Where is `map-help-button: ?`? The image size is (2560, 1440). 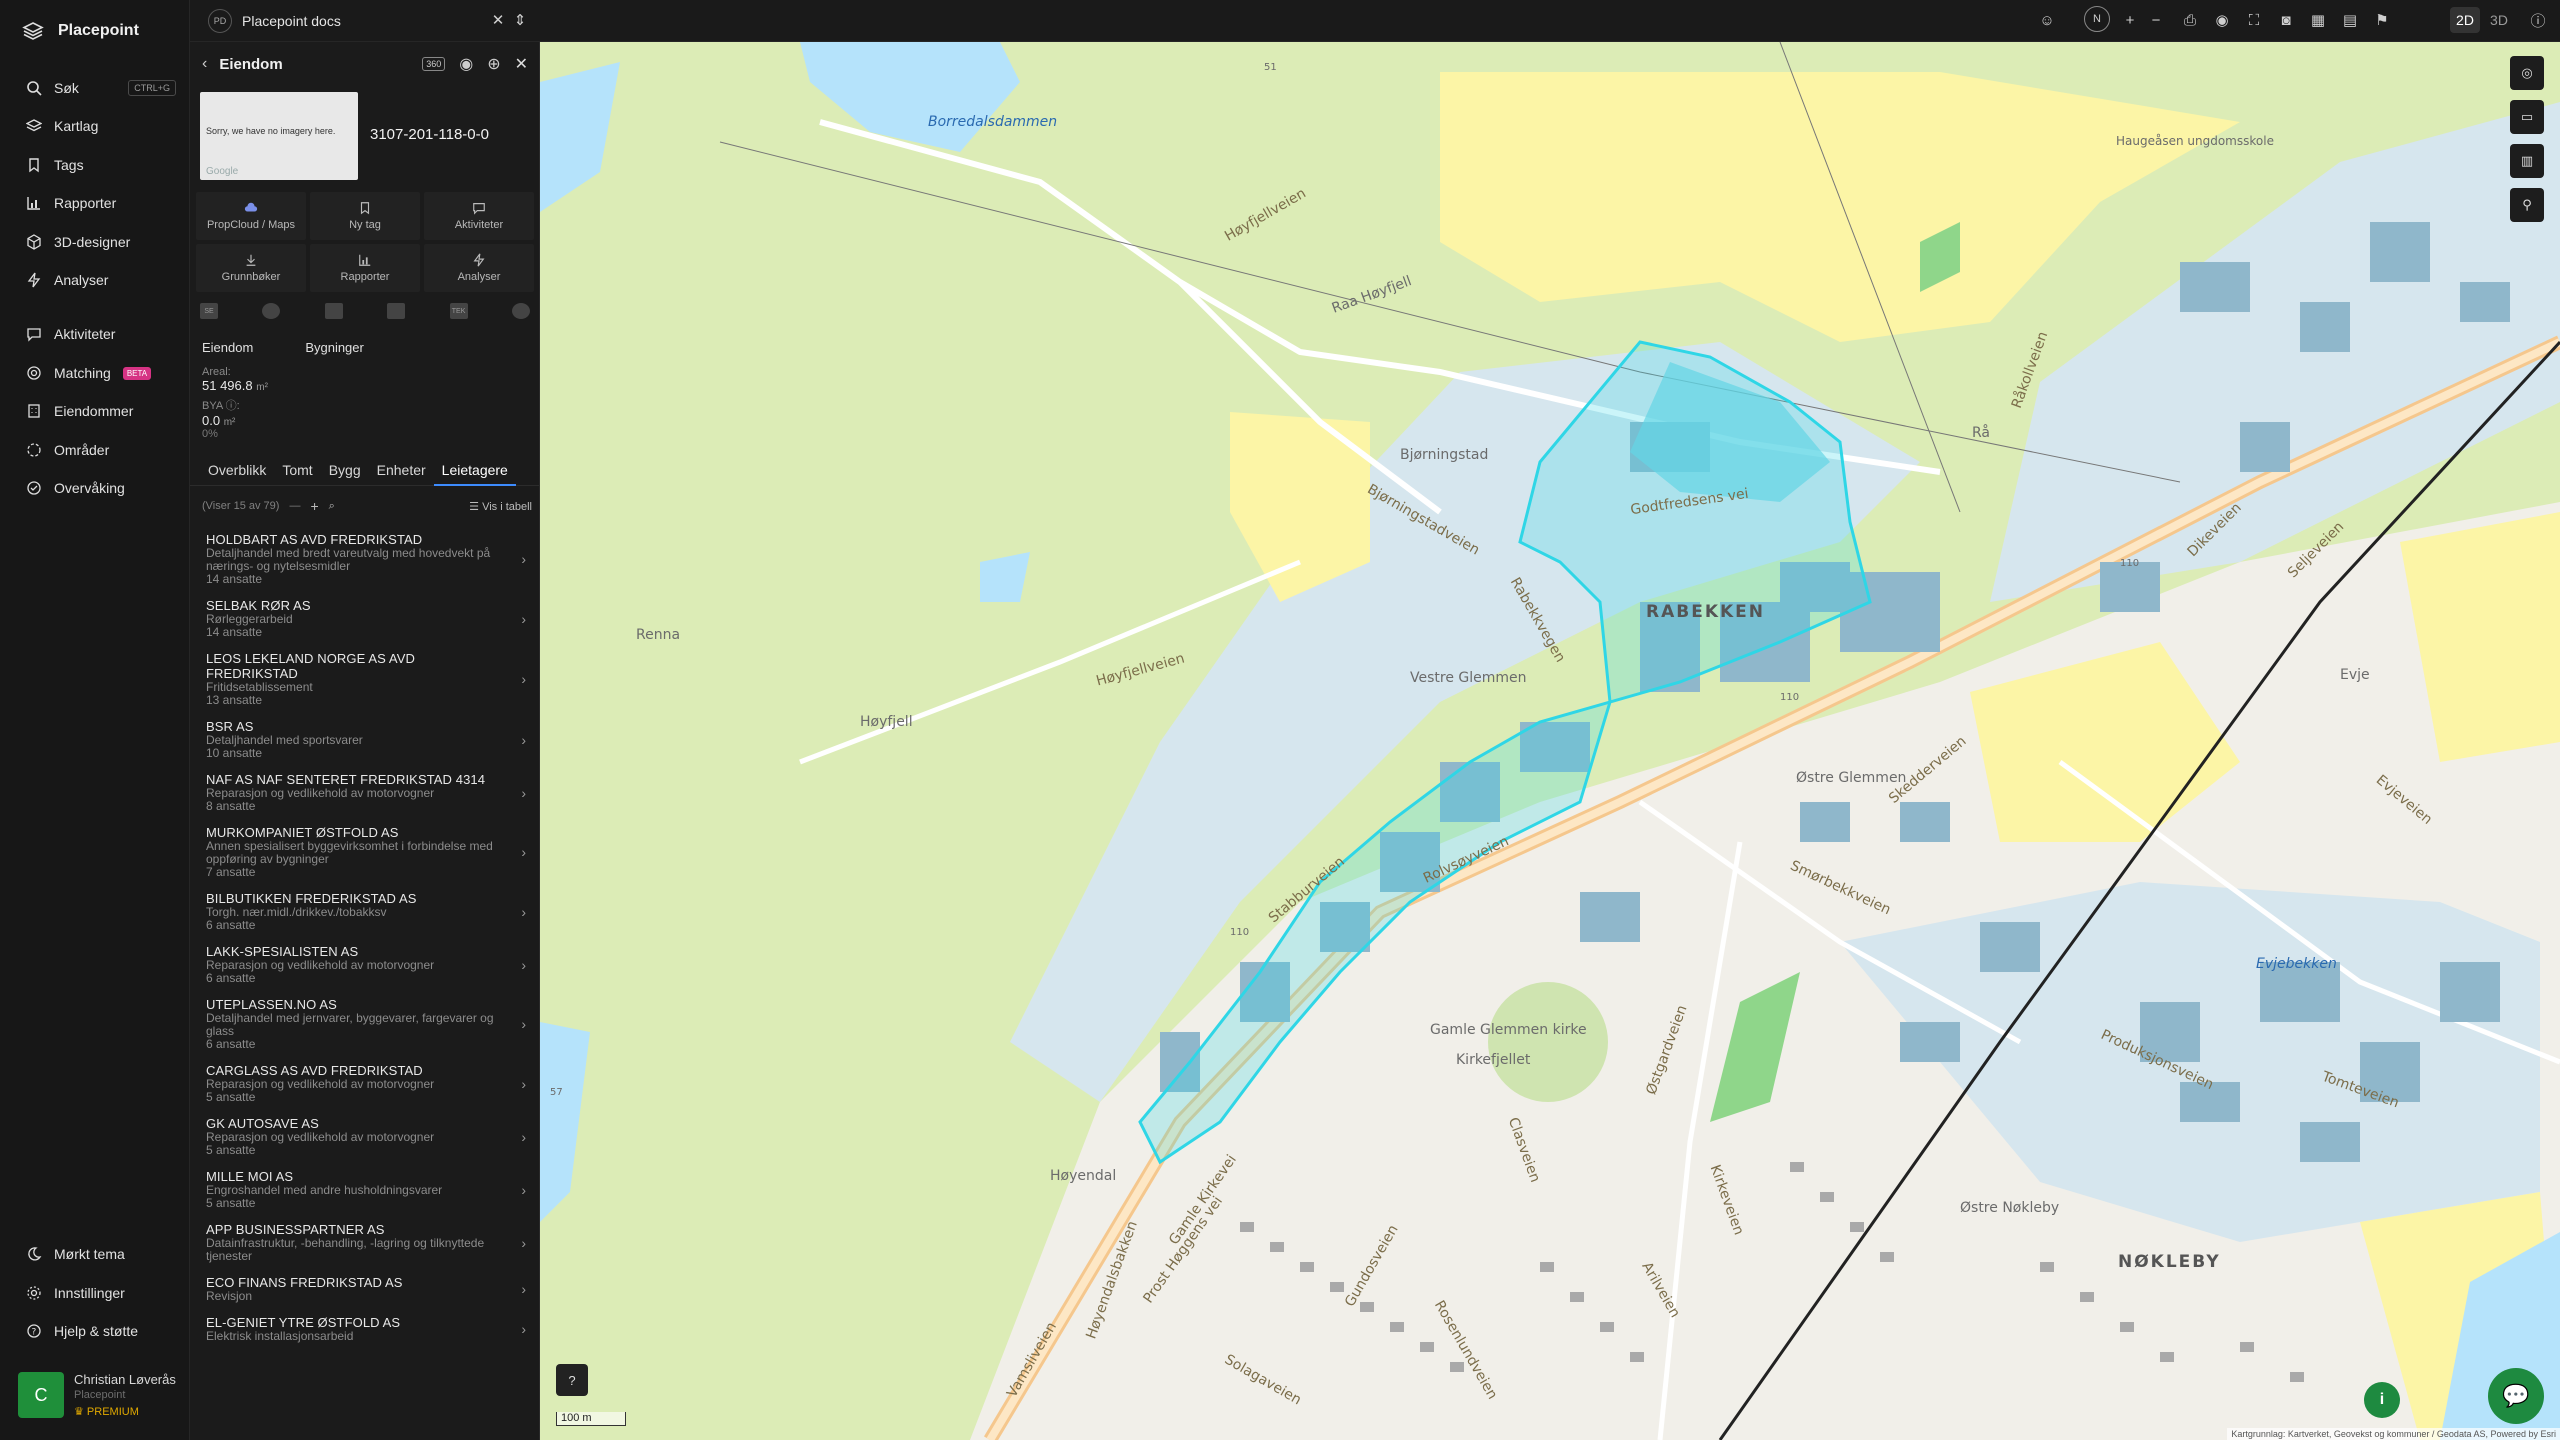 map-help-button: ? is located at coordinates (572, 1380).